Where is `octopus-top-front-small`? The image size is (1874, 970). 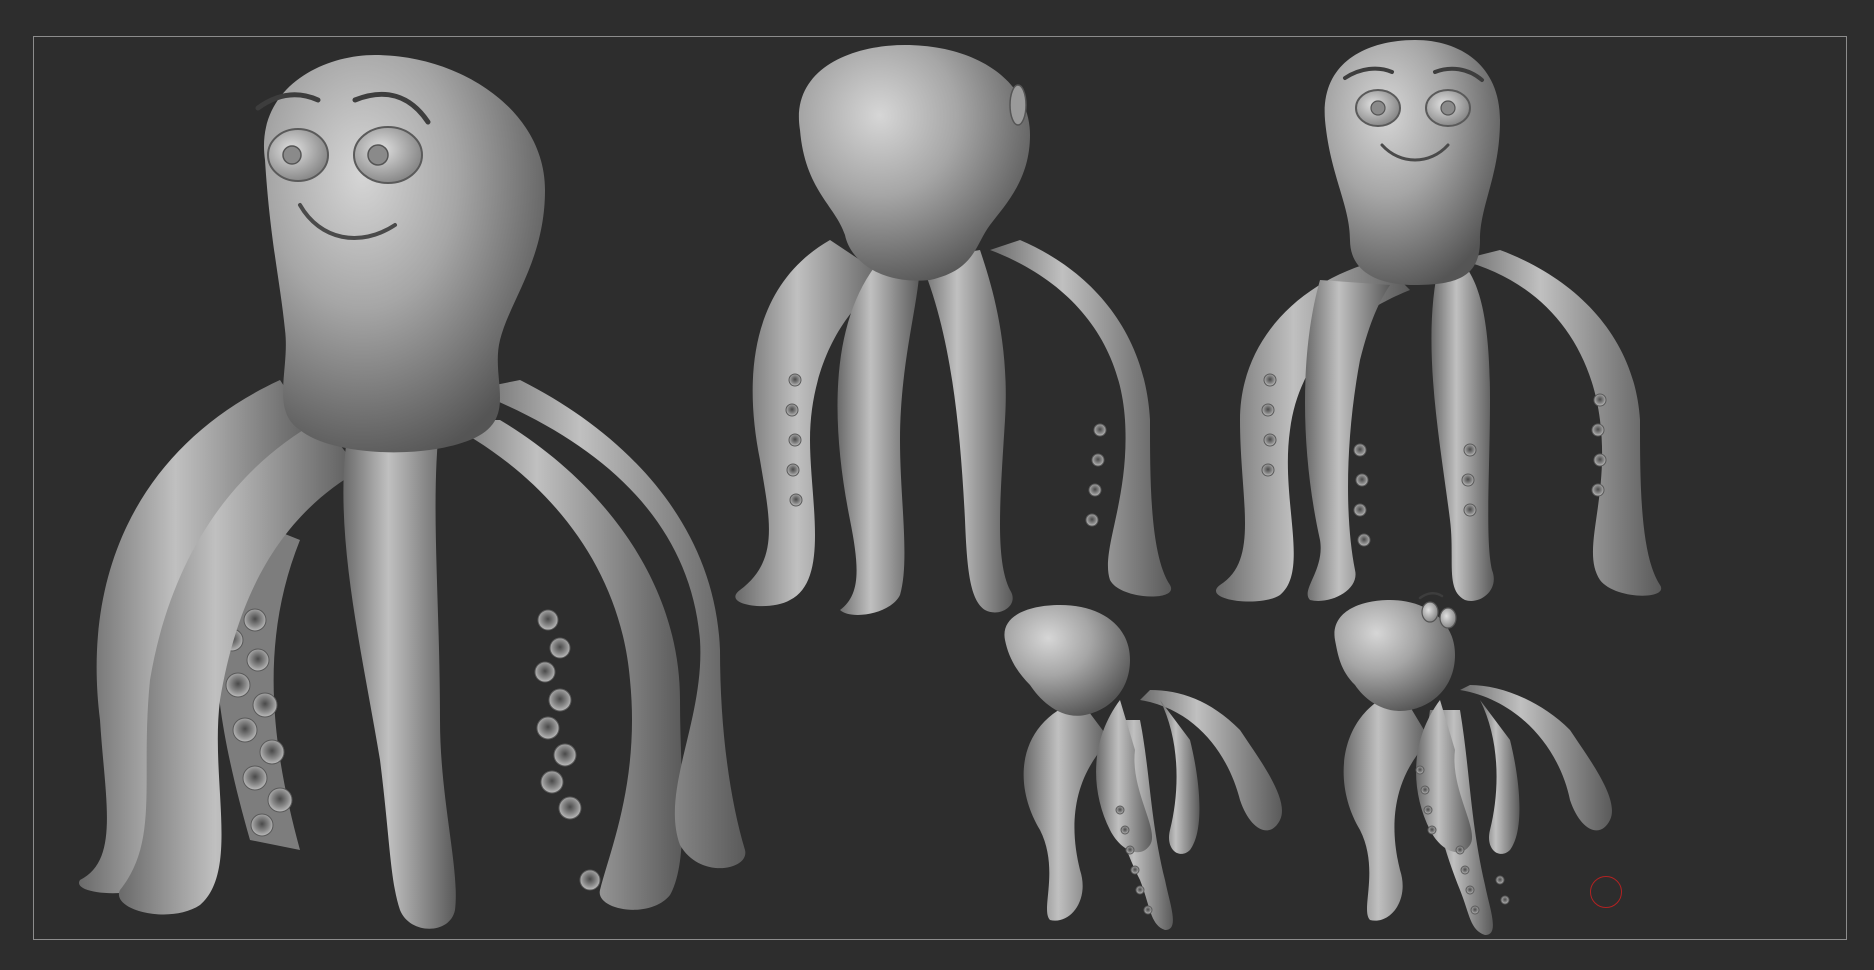
octopus-top-front-small is located at coordinates (1473, 763).